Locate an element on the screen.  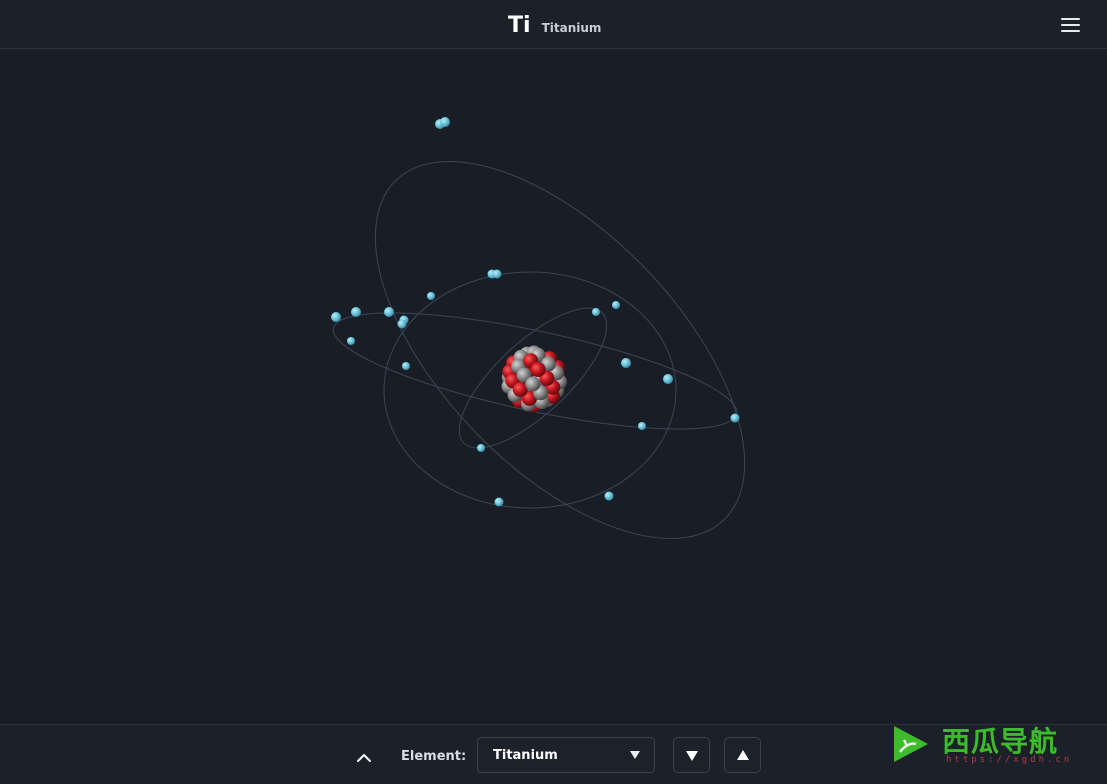
previous-element-button is located at coordinates (691, 755).